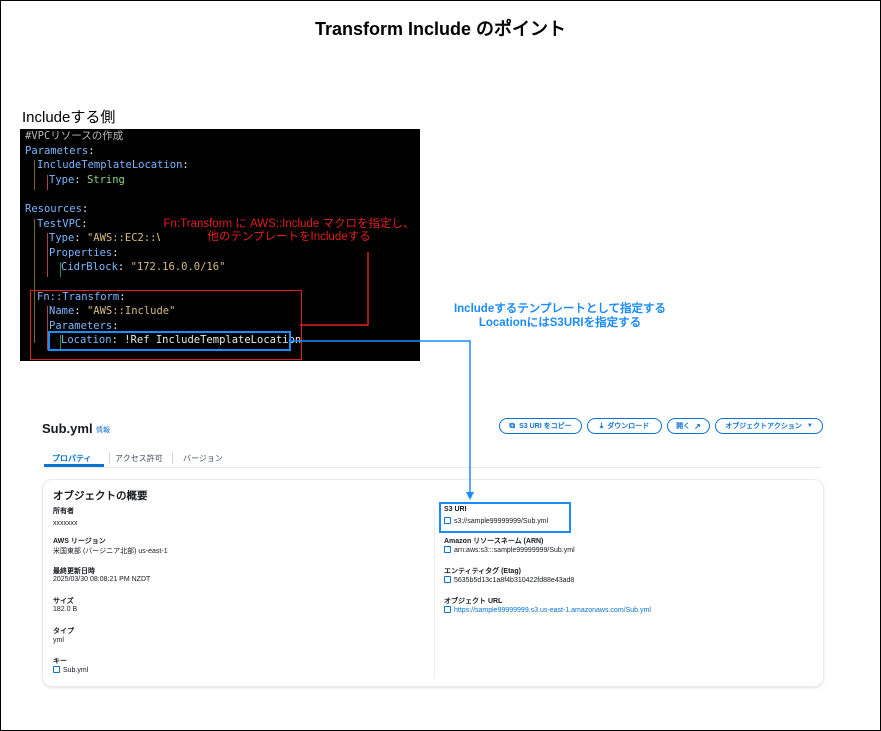  Describe the element at coordinates (382, 420) in the screenshot. I see `blue-arrow` at that location.